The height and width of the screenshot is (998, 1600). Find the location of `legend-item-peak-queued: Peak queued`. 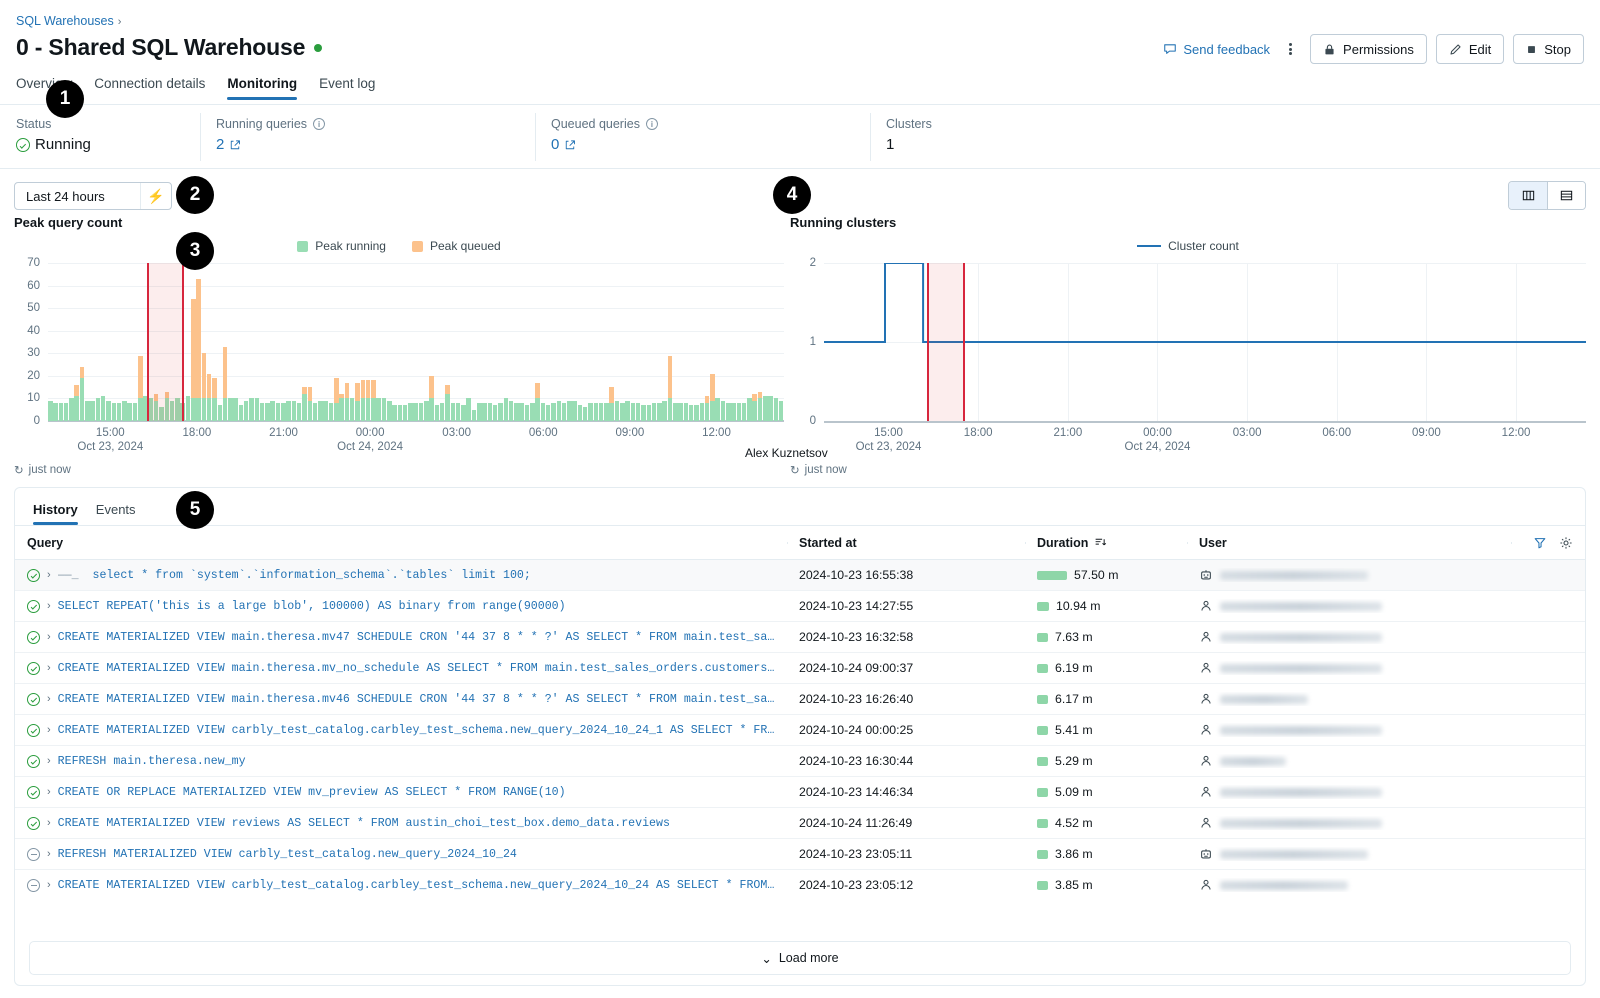

legend-item-peak-queued: Peak queued is located at coordinates (456, 246).